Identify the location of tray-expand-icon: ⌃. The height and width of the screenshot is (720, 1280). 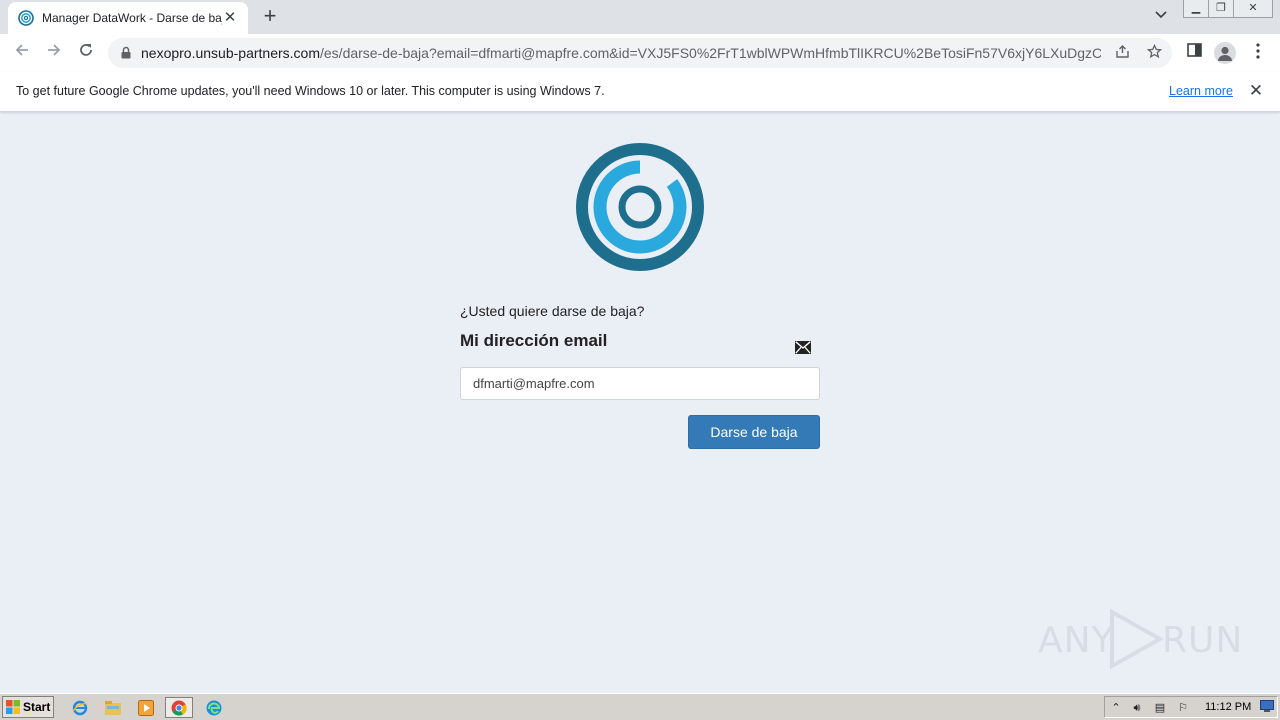
(1116, 708).